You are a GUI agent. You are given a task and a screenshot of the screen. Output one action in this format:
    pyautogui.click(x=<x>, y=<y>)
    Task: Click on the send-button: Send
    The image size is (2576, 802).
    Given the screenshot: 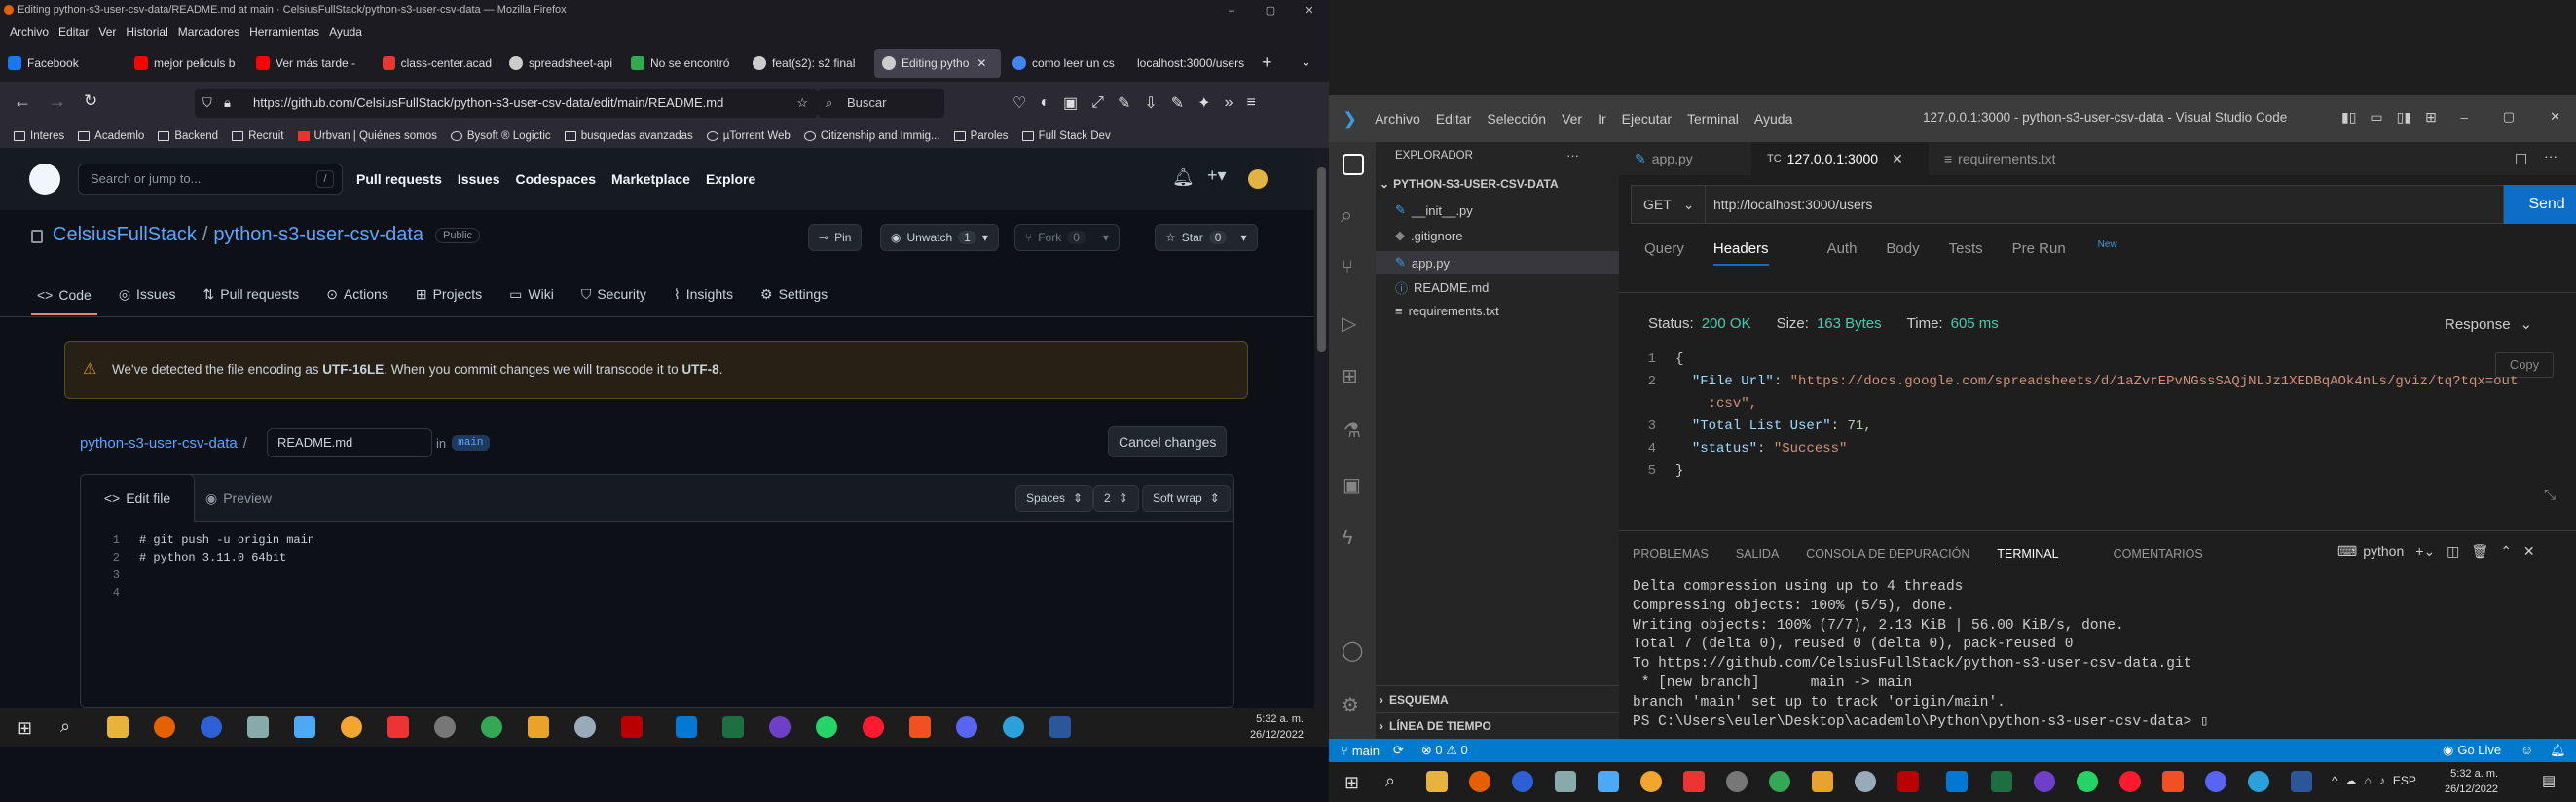 What is the action you would take?
    pyautogui.click(x=2540, y=204)
    